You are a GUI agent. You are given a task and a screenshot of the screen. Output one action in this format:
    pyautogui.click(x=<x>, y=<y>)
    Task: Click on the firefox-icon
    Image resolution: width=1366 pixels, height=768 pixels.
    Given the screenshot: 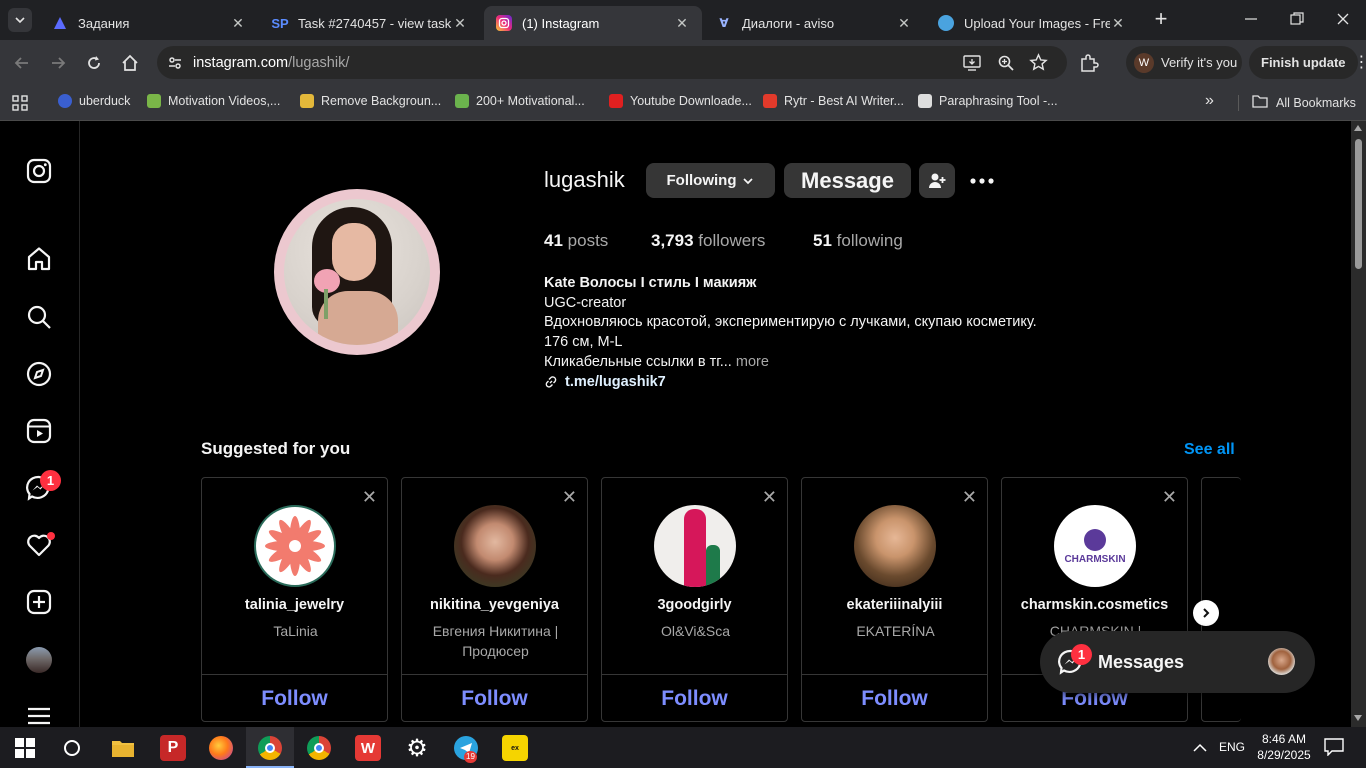 What is the action you would take?
    pyautogui.click(x=221, y=748)
    